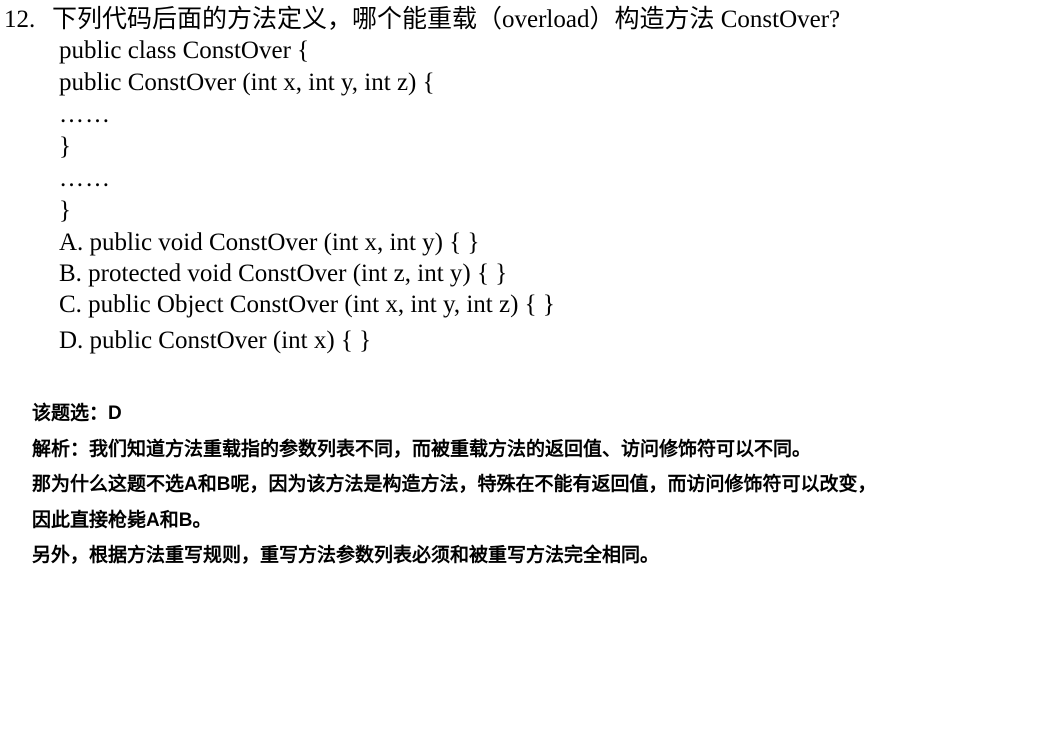  What do you see at coordinates (346, 555) in the screenshot?
I see `answer-extra: 另外，根据方法重写规则，重写方法参数列表必须和被重写方法完全相同。` at bounding box center [346, 555].